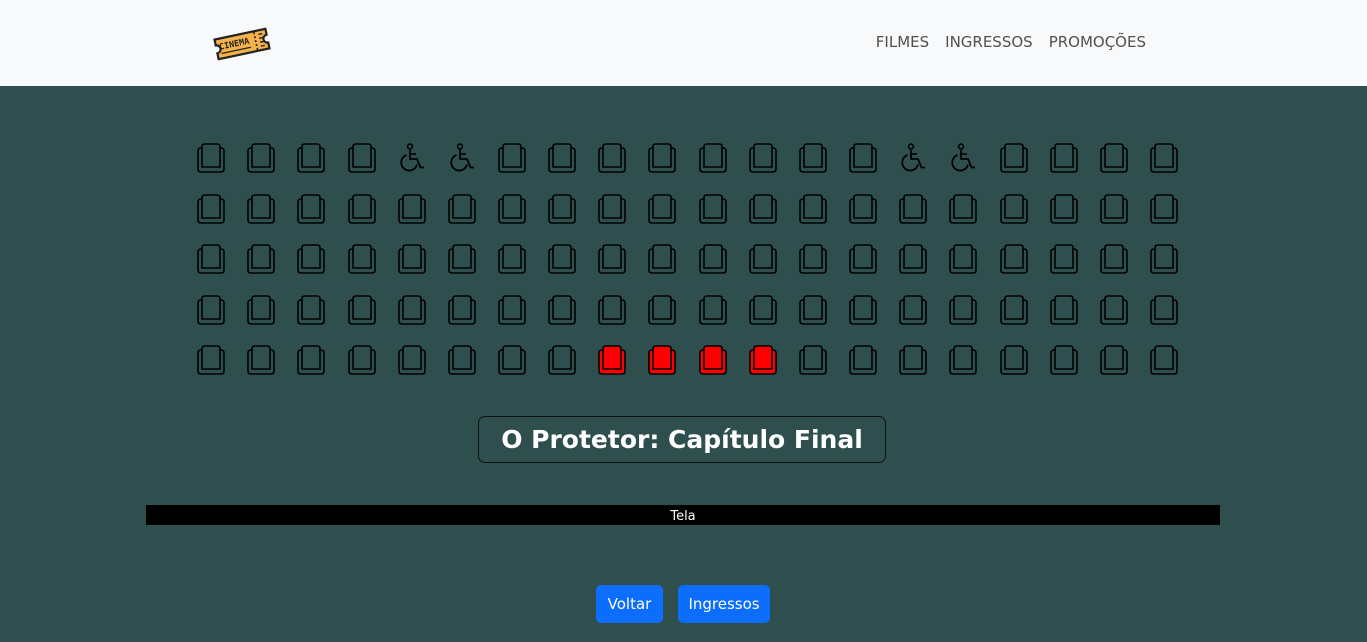 The image size is (1367, 642). What do you see at coordinates (242, 44) in the screenshot?
I see `cinema-ticket-logo: CINEMA` at bounding box center [242, 44].